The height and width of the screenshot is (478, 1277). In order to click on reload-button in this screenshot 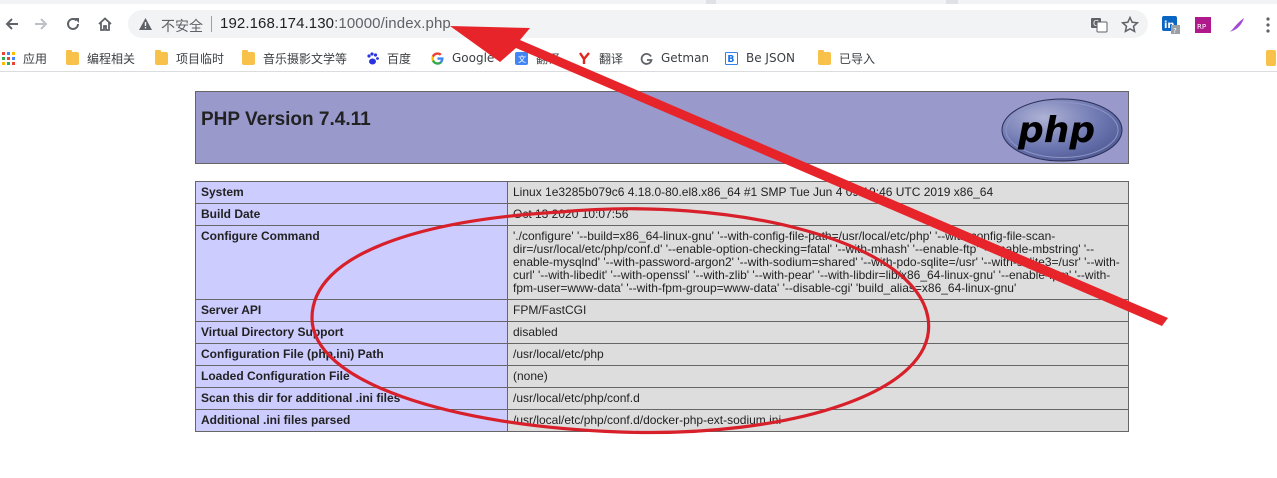, I will do `click(73, 24)`.